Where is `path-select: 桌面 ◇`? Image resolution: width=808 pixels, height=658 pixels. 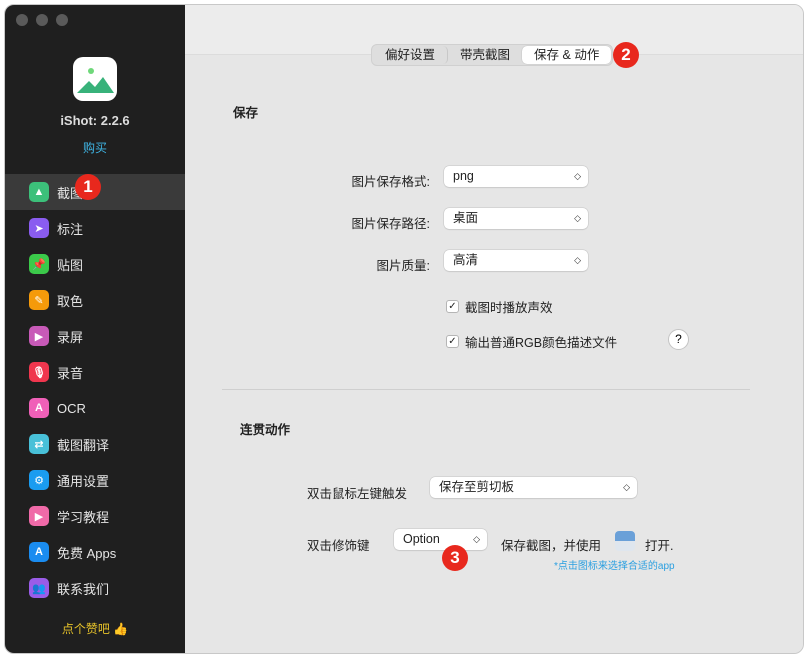 path-select: 桌面 ◇ is located at coordinates (516, 218).